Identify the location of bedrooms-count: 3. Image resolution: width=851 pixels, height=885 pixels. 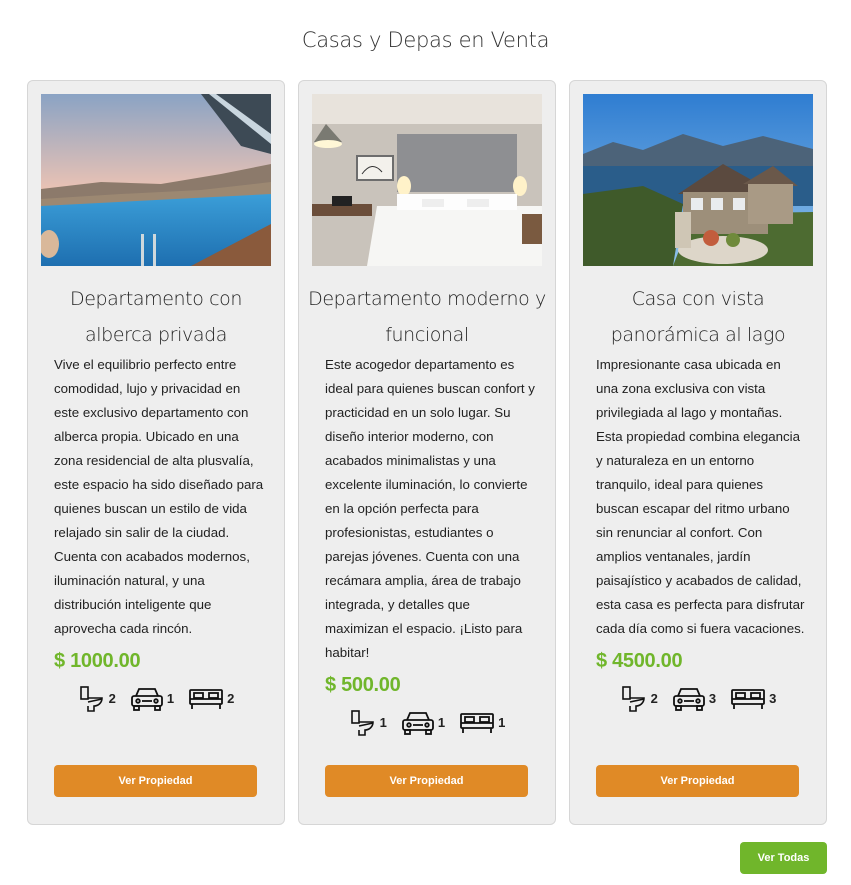
(773, 698).